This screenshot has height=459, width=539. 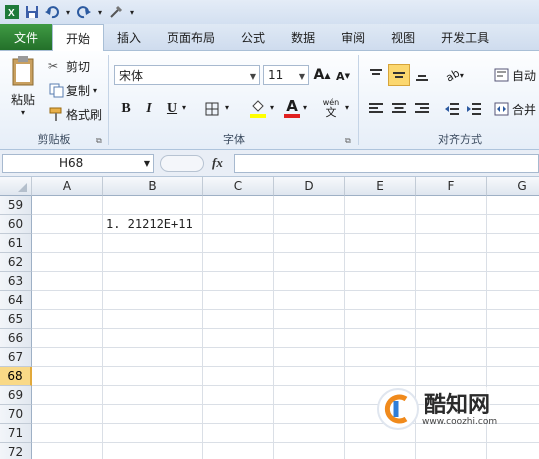 I want to click on font-color-dropdown-icon: ▾, so click(x=305, y=107).